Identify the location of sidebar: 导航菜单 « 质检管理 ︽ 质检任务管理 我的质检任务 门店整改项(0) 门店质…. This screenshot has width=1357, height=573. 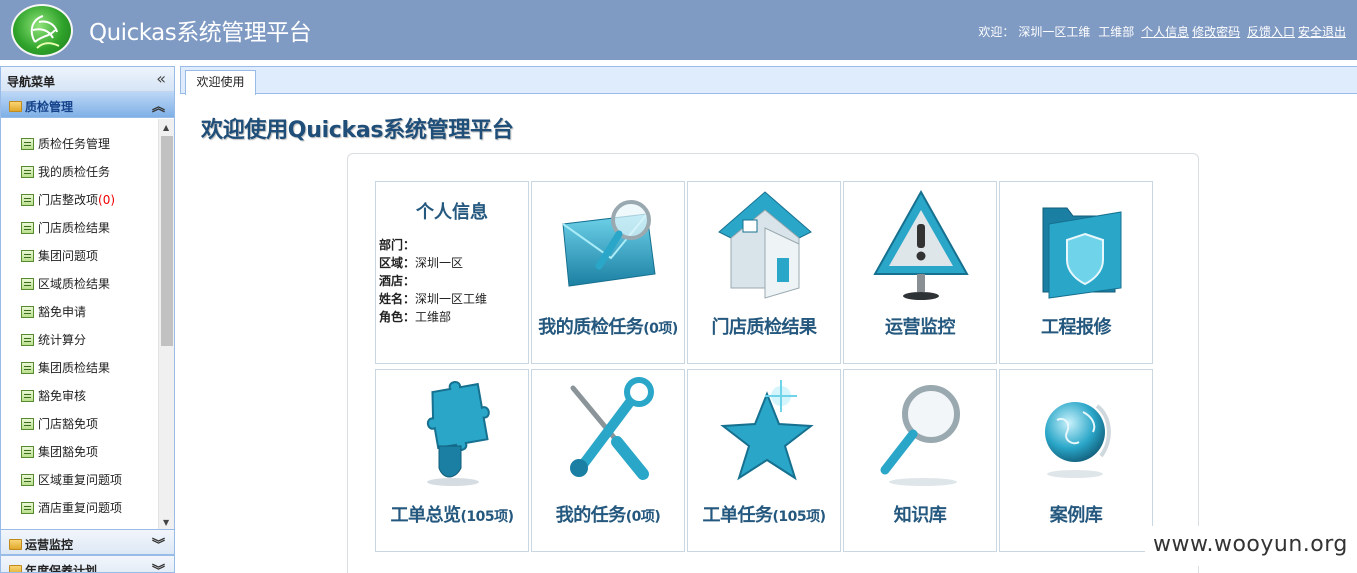
(87, 319).